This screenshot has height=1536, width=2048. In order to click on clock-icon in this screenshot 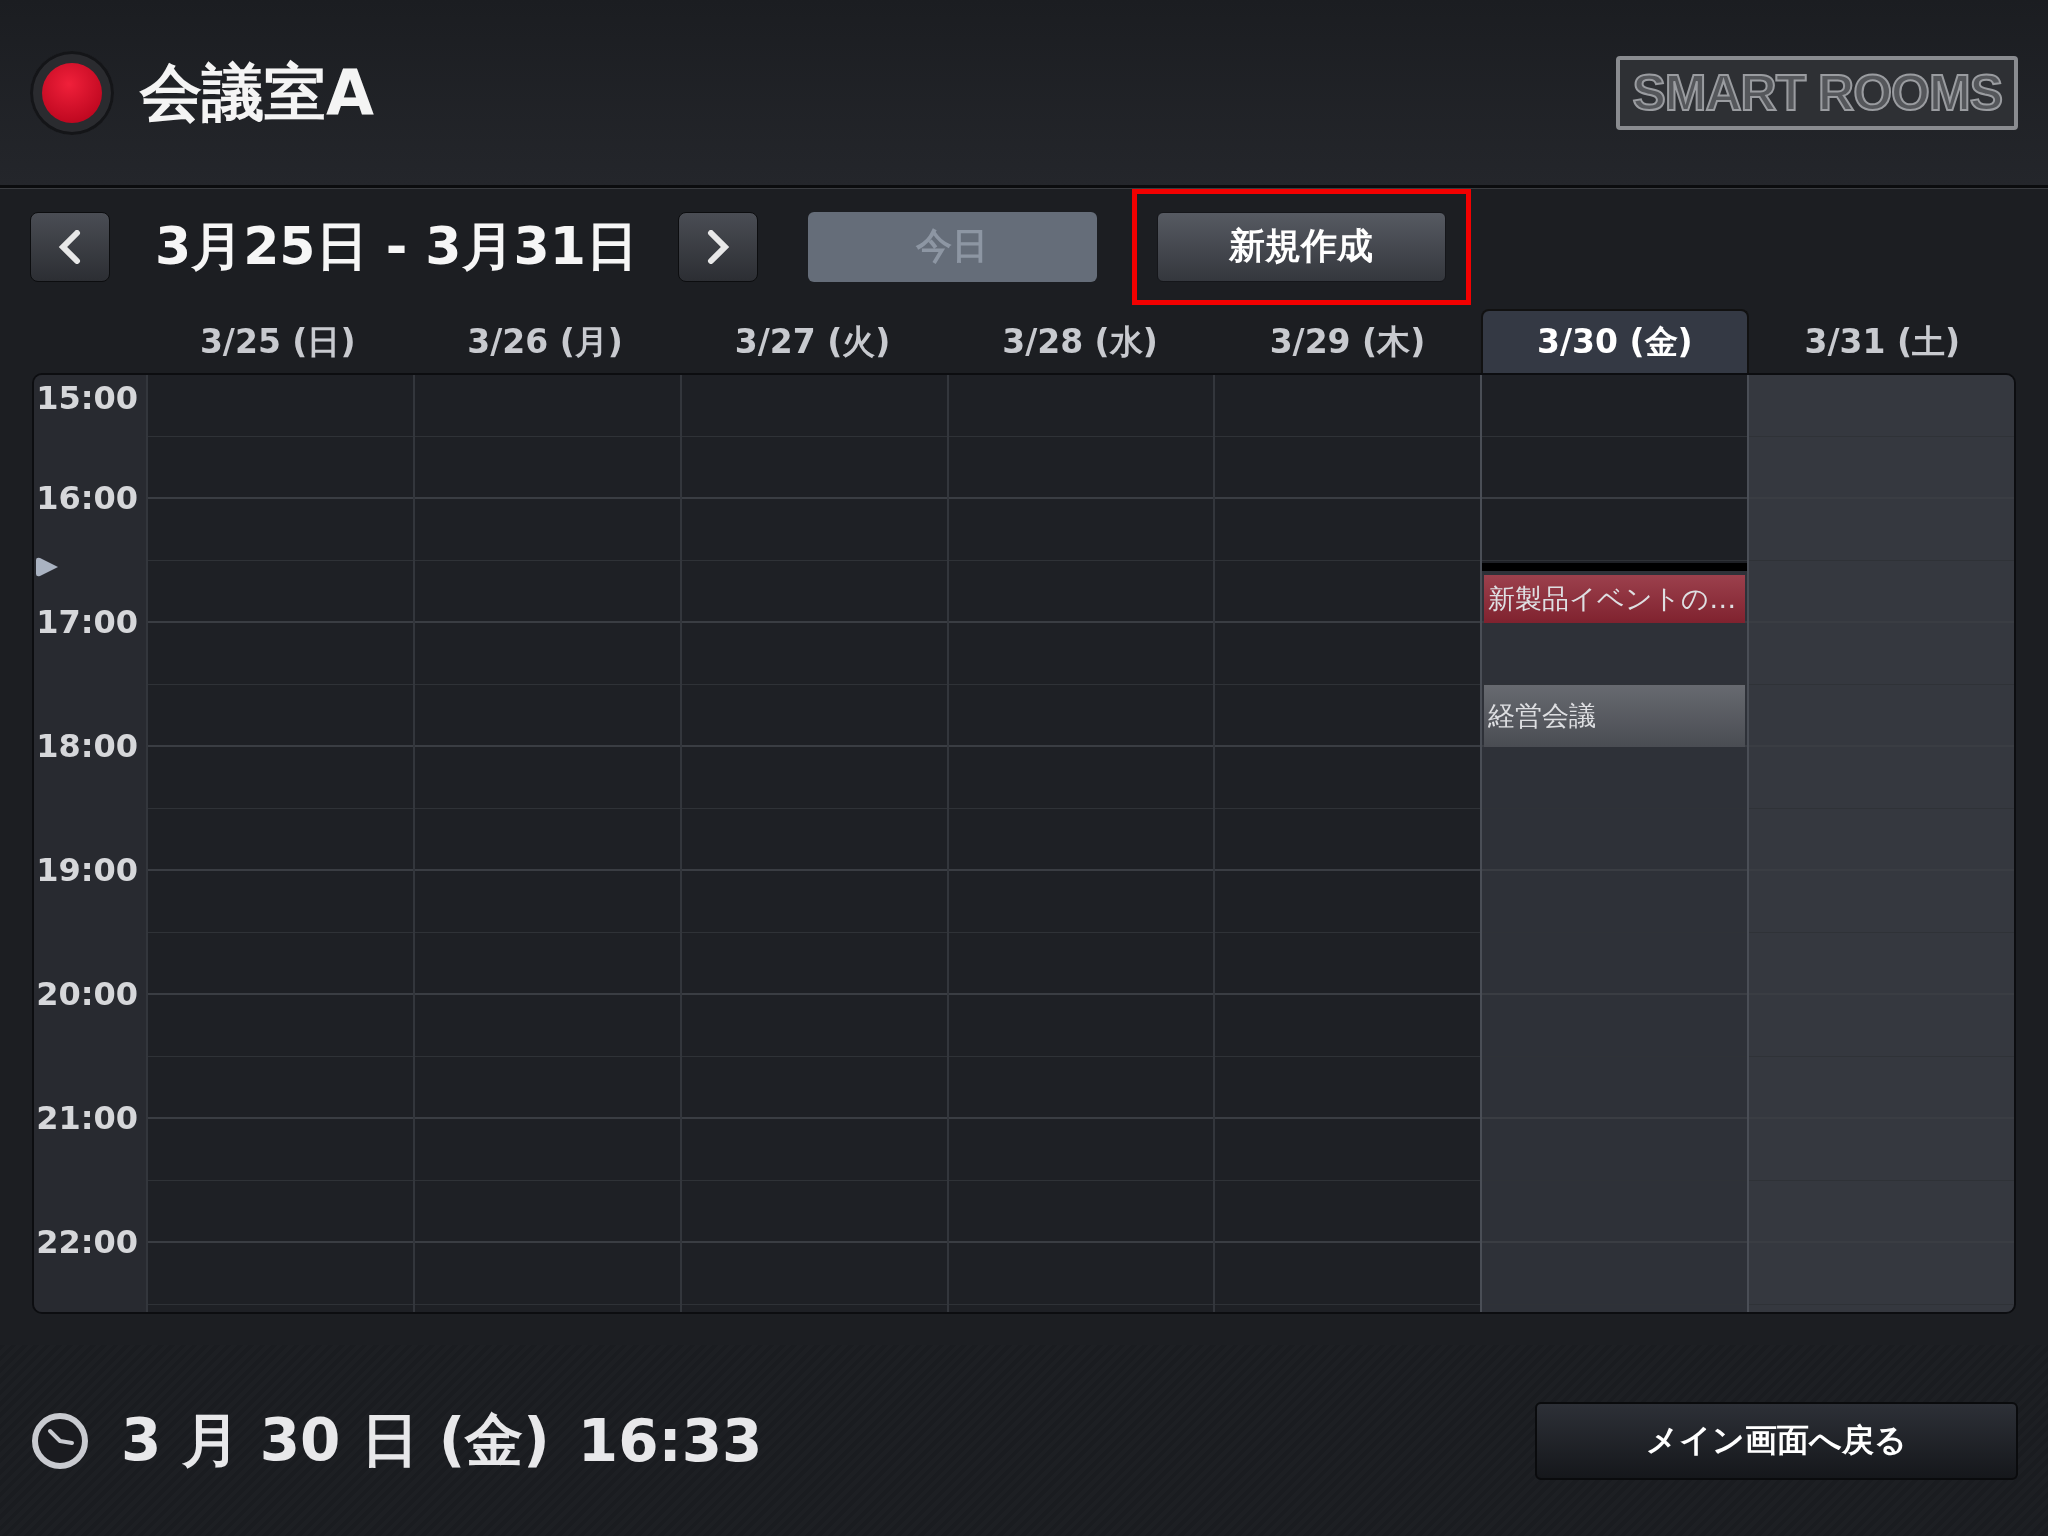, I will do `click(60, 1440)`.